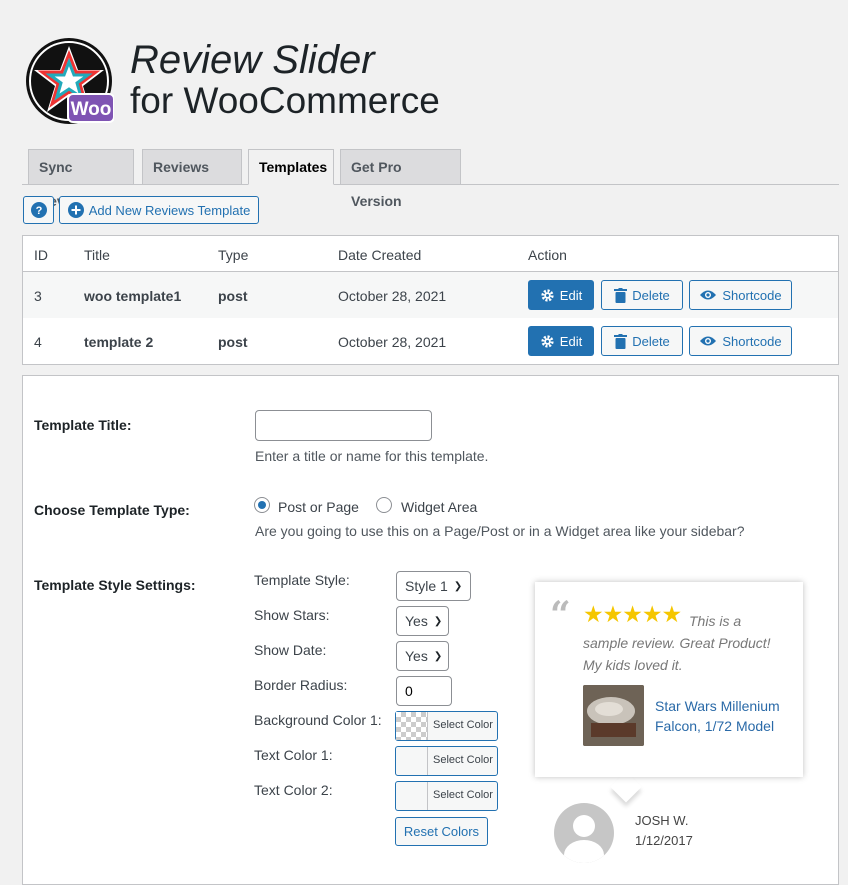 Image resolution: width=848 pixels, height=885 pixels. Describe the element at coordinates (433, 586) in the screenshot. I see `template-style-select: Style 1 ❯` at that location.